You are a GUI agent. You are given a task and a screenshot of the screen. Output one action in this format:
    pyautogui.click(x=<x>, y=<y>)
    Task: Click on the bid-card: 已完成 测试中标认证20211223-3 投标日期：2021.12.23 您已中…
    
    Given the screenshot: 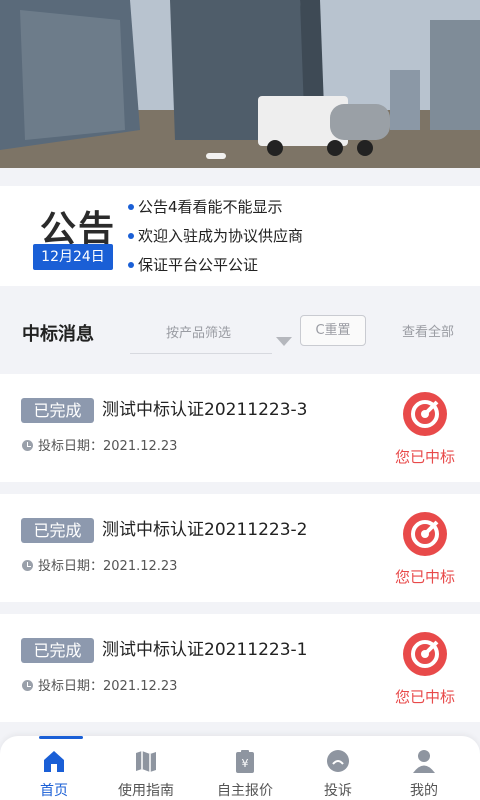 What is the action you would take?
    pyautogui.click(x=240, y=428)
    